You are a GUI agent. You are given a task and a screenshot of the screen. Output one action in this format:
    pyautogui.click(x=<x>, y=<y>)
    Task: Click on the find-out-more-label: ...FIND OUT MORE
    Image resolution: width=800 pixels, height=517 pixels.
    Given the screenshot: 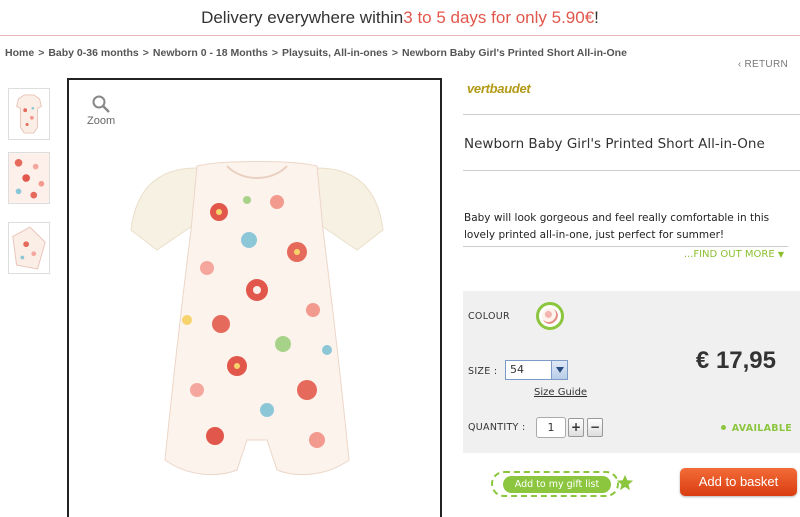 What is the action you would take?
    pyautogui.click(x=729, y=254)
    